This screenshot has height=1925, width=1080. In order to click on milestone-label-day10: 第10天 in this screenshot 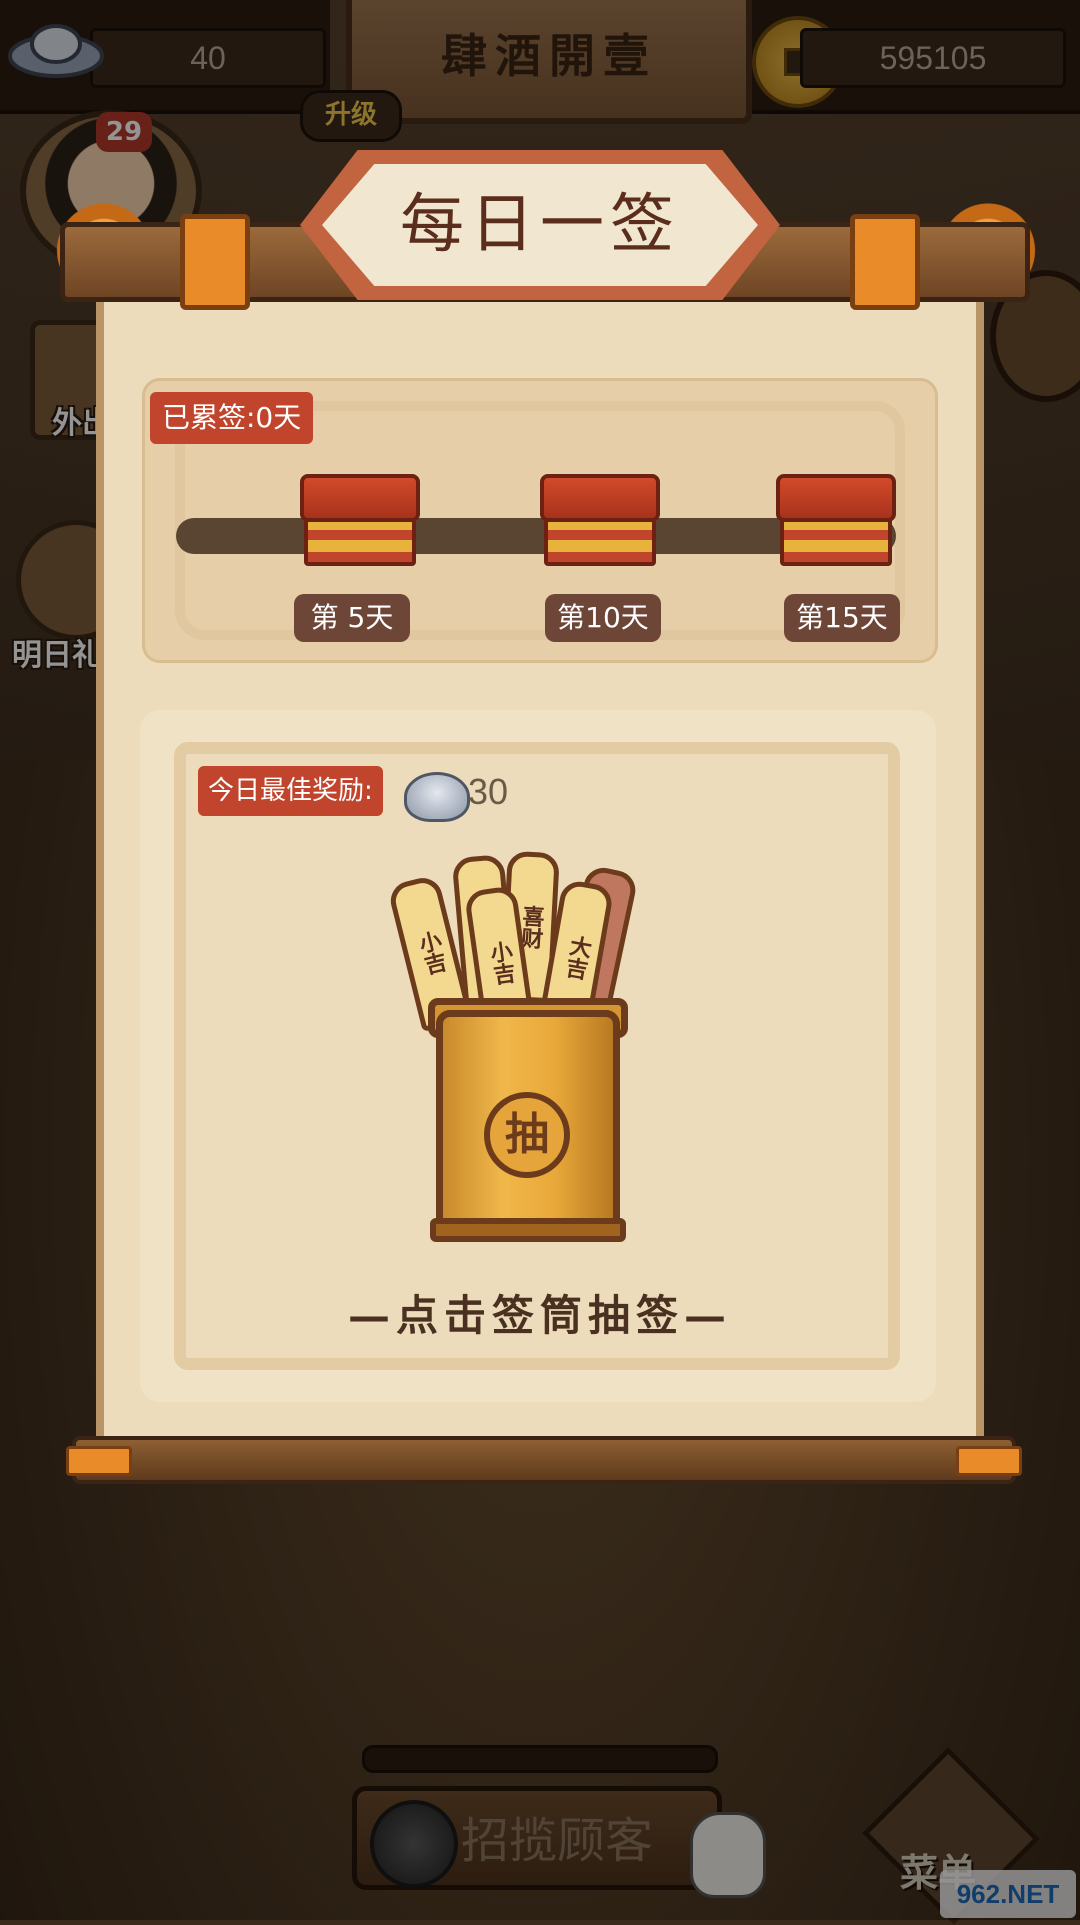, I will do `click(603, 618)`.